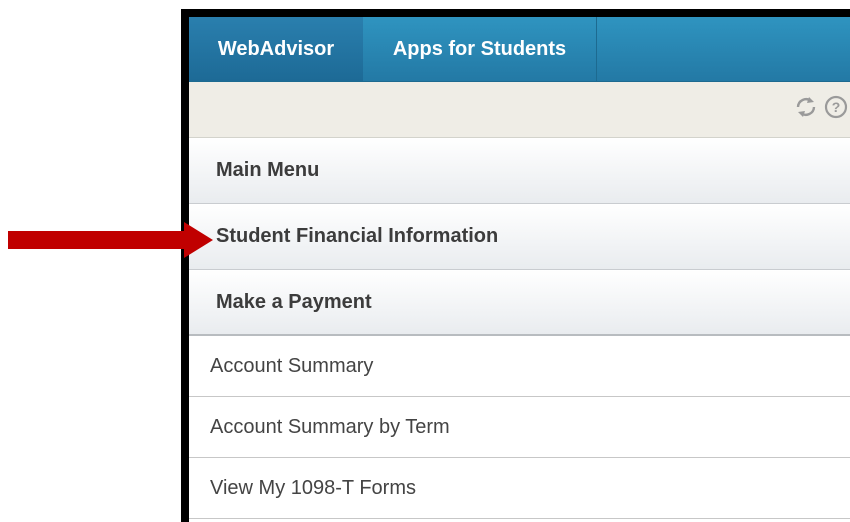  Describe the element at coordinates (821, 107) in the screenshot. I see `toolbar-icons: ?` at that location.